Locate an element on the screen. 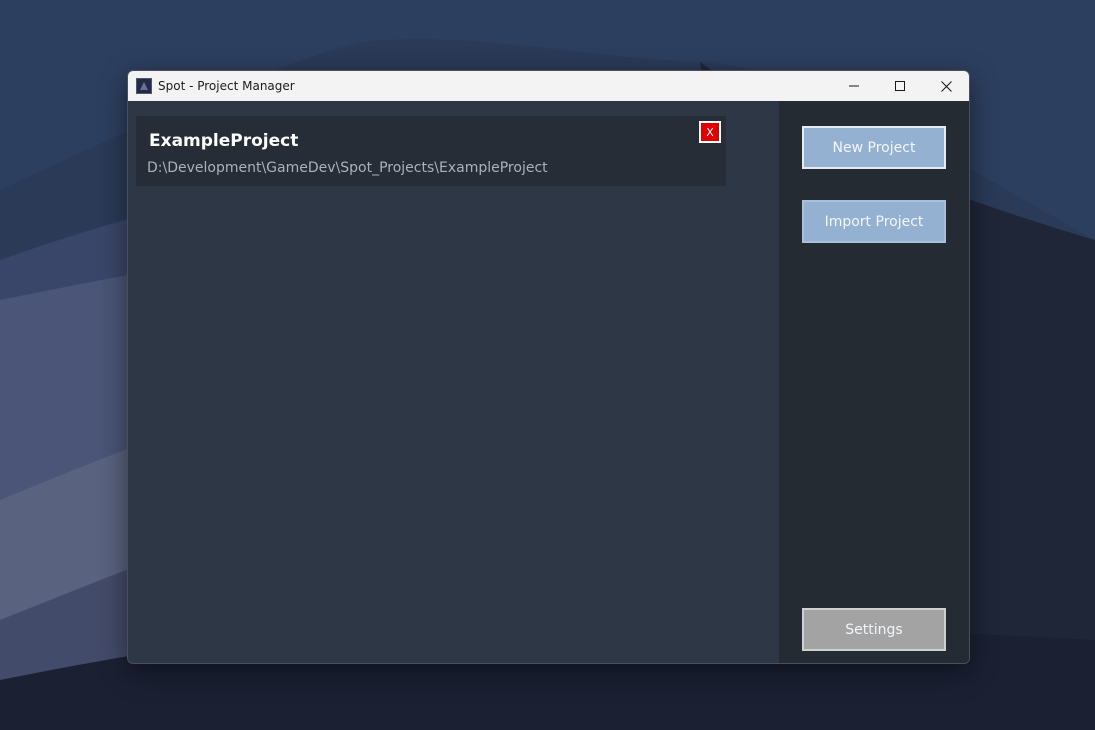 Image resolution: width=1095 pixels, height=730 pixels. project-name: ExampleProject is located at coordinates (224, 141).